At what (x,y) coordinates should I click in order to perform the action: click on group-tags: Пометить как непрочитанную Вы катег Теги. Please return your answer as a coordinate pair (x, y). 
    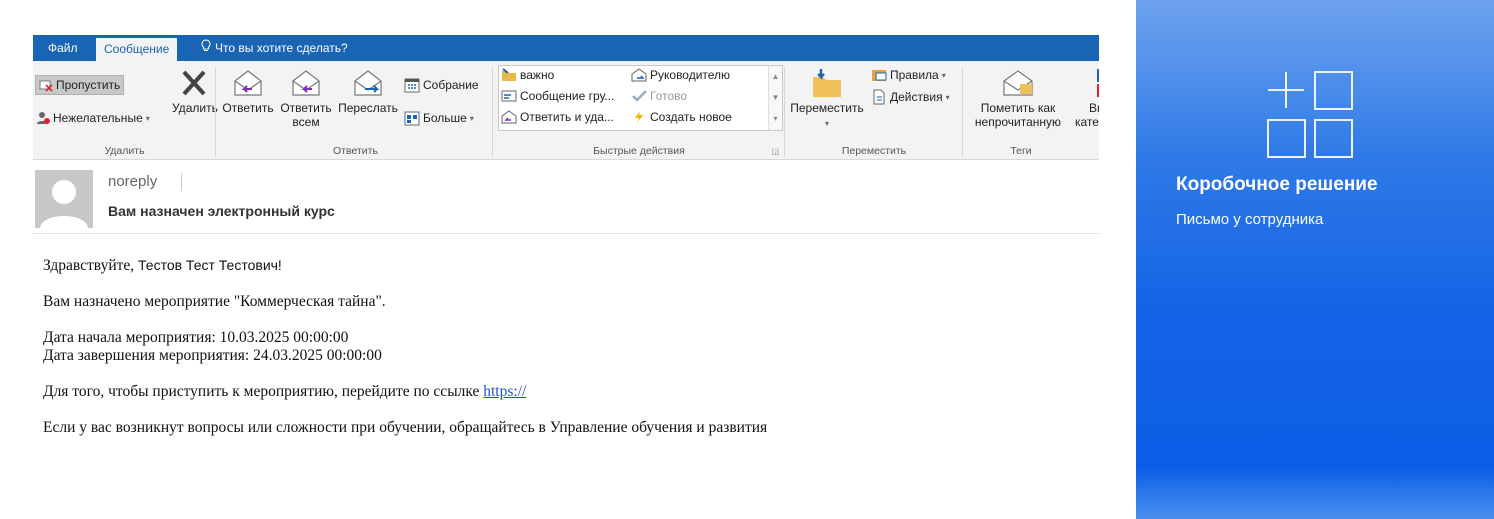
    Looking at the image, I should click on (1031, 110).